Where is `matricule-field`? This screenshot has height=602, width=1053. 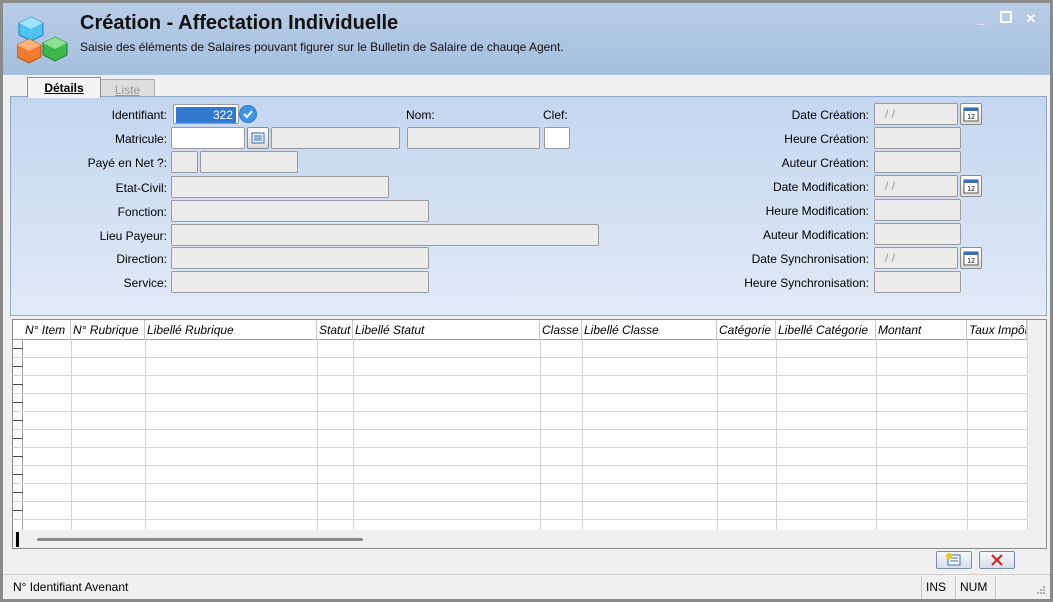
matricule-field is located at coordinates (208, 138).